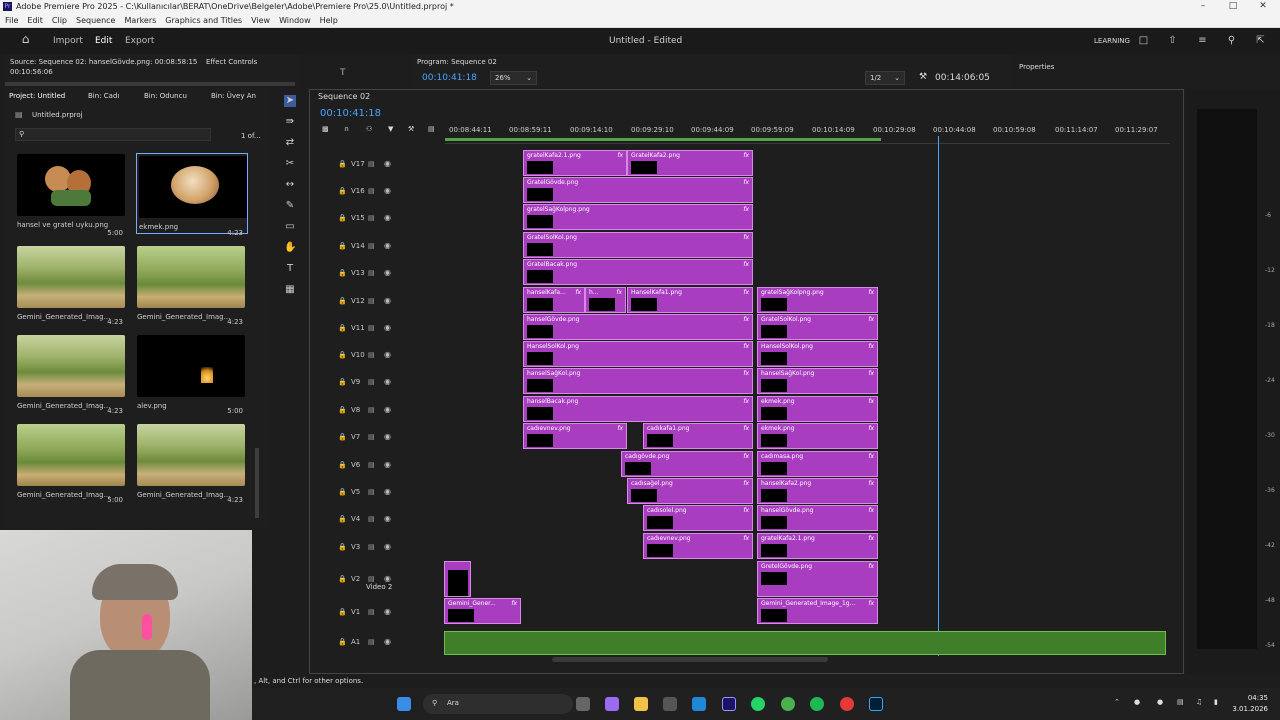  Describe the element at coordinates (72, 195) in the screenshot. I see `project-item: hansel ve gratel uyku.png 5:00` at that location.